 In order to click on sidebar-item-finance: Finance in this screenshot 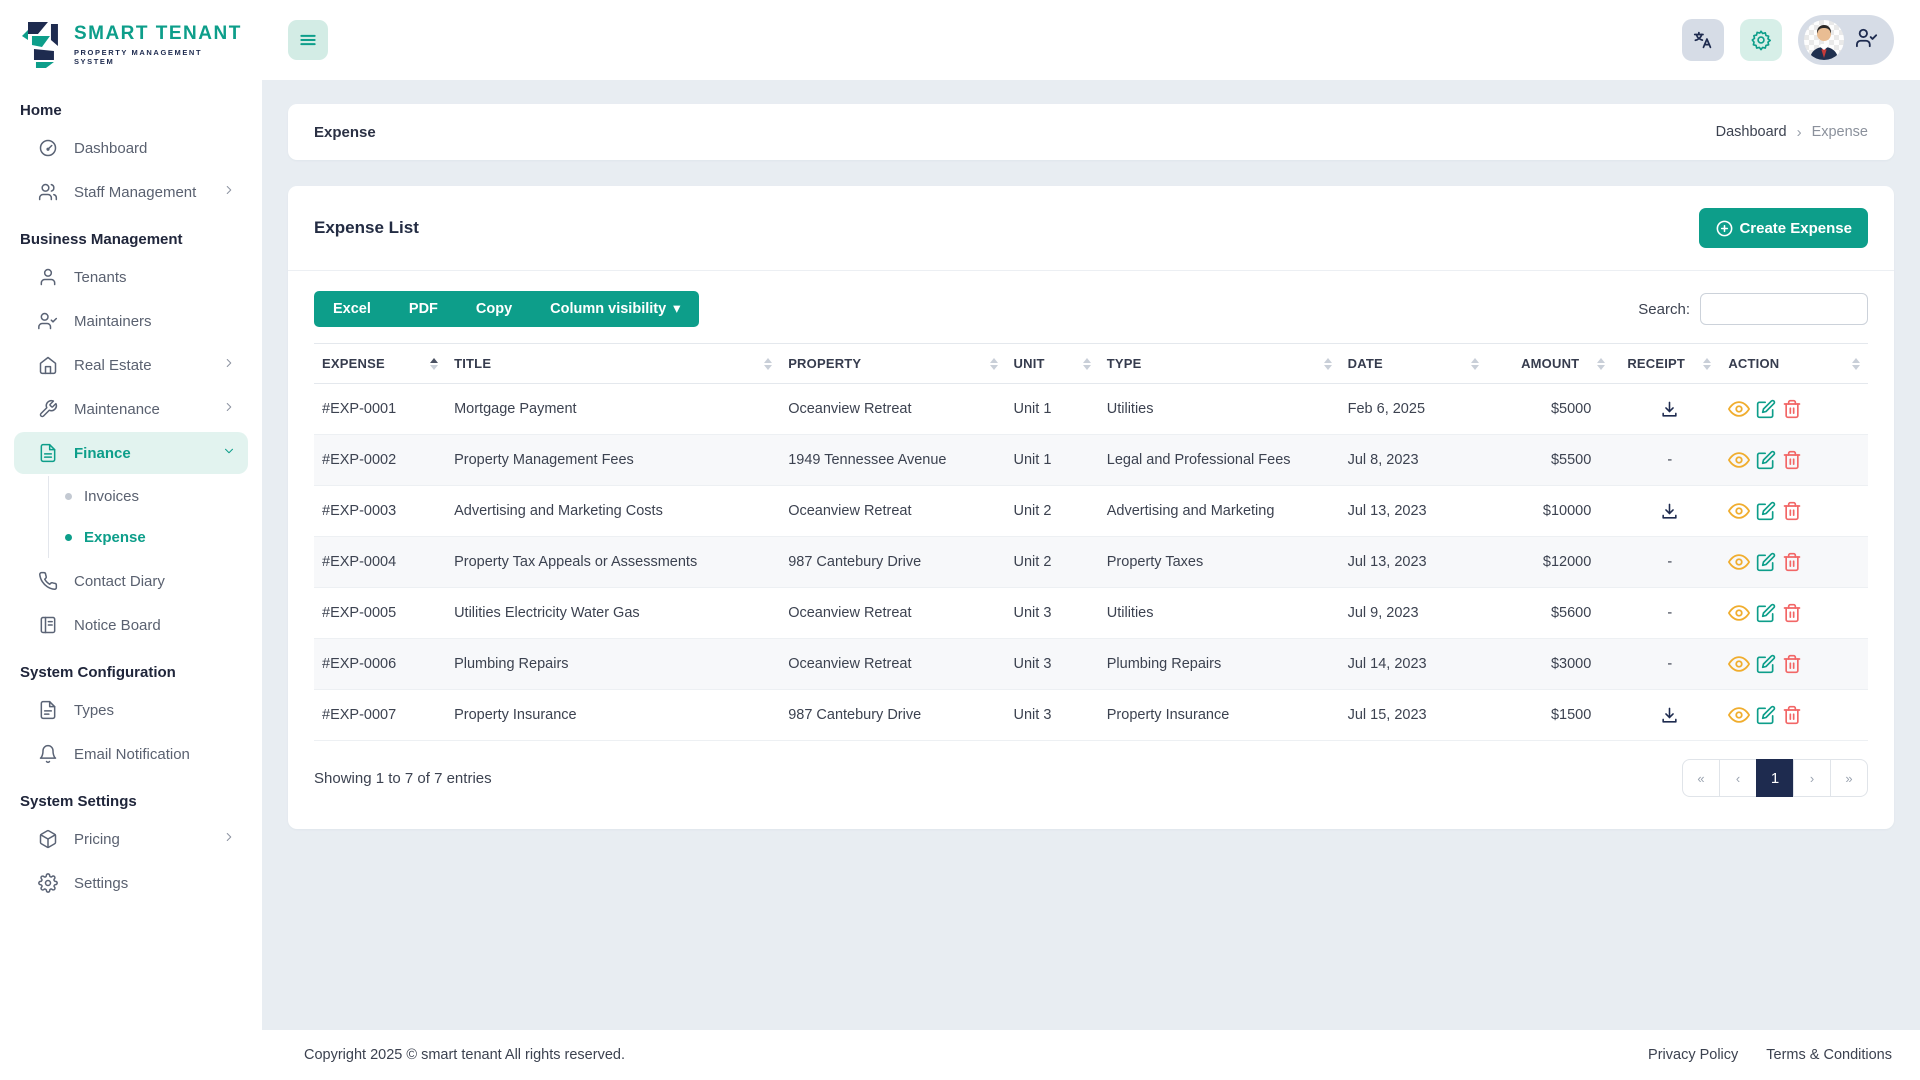, I will do `click(131, 453)`.